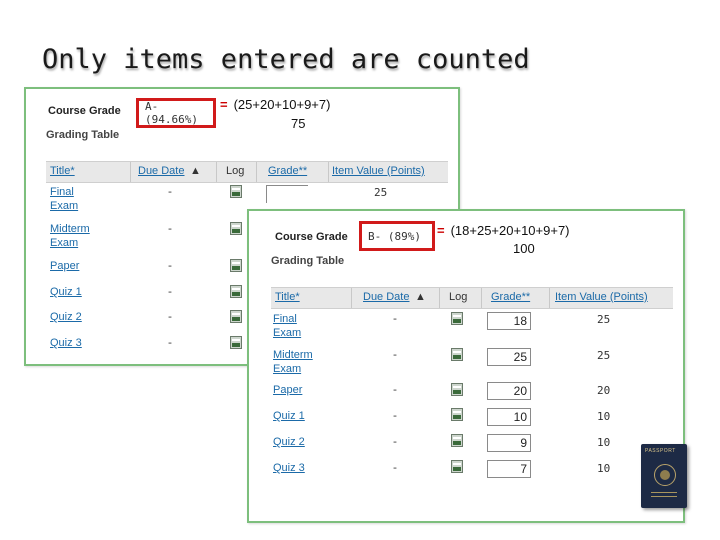 This screenshot has width=720, height=540. I want to click on formula-numerator: (18+25+20+10+9+7), so click(510, 230).